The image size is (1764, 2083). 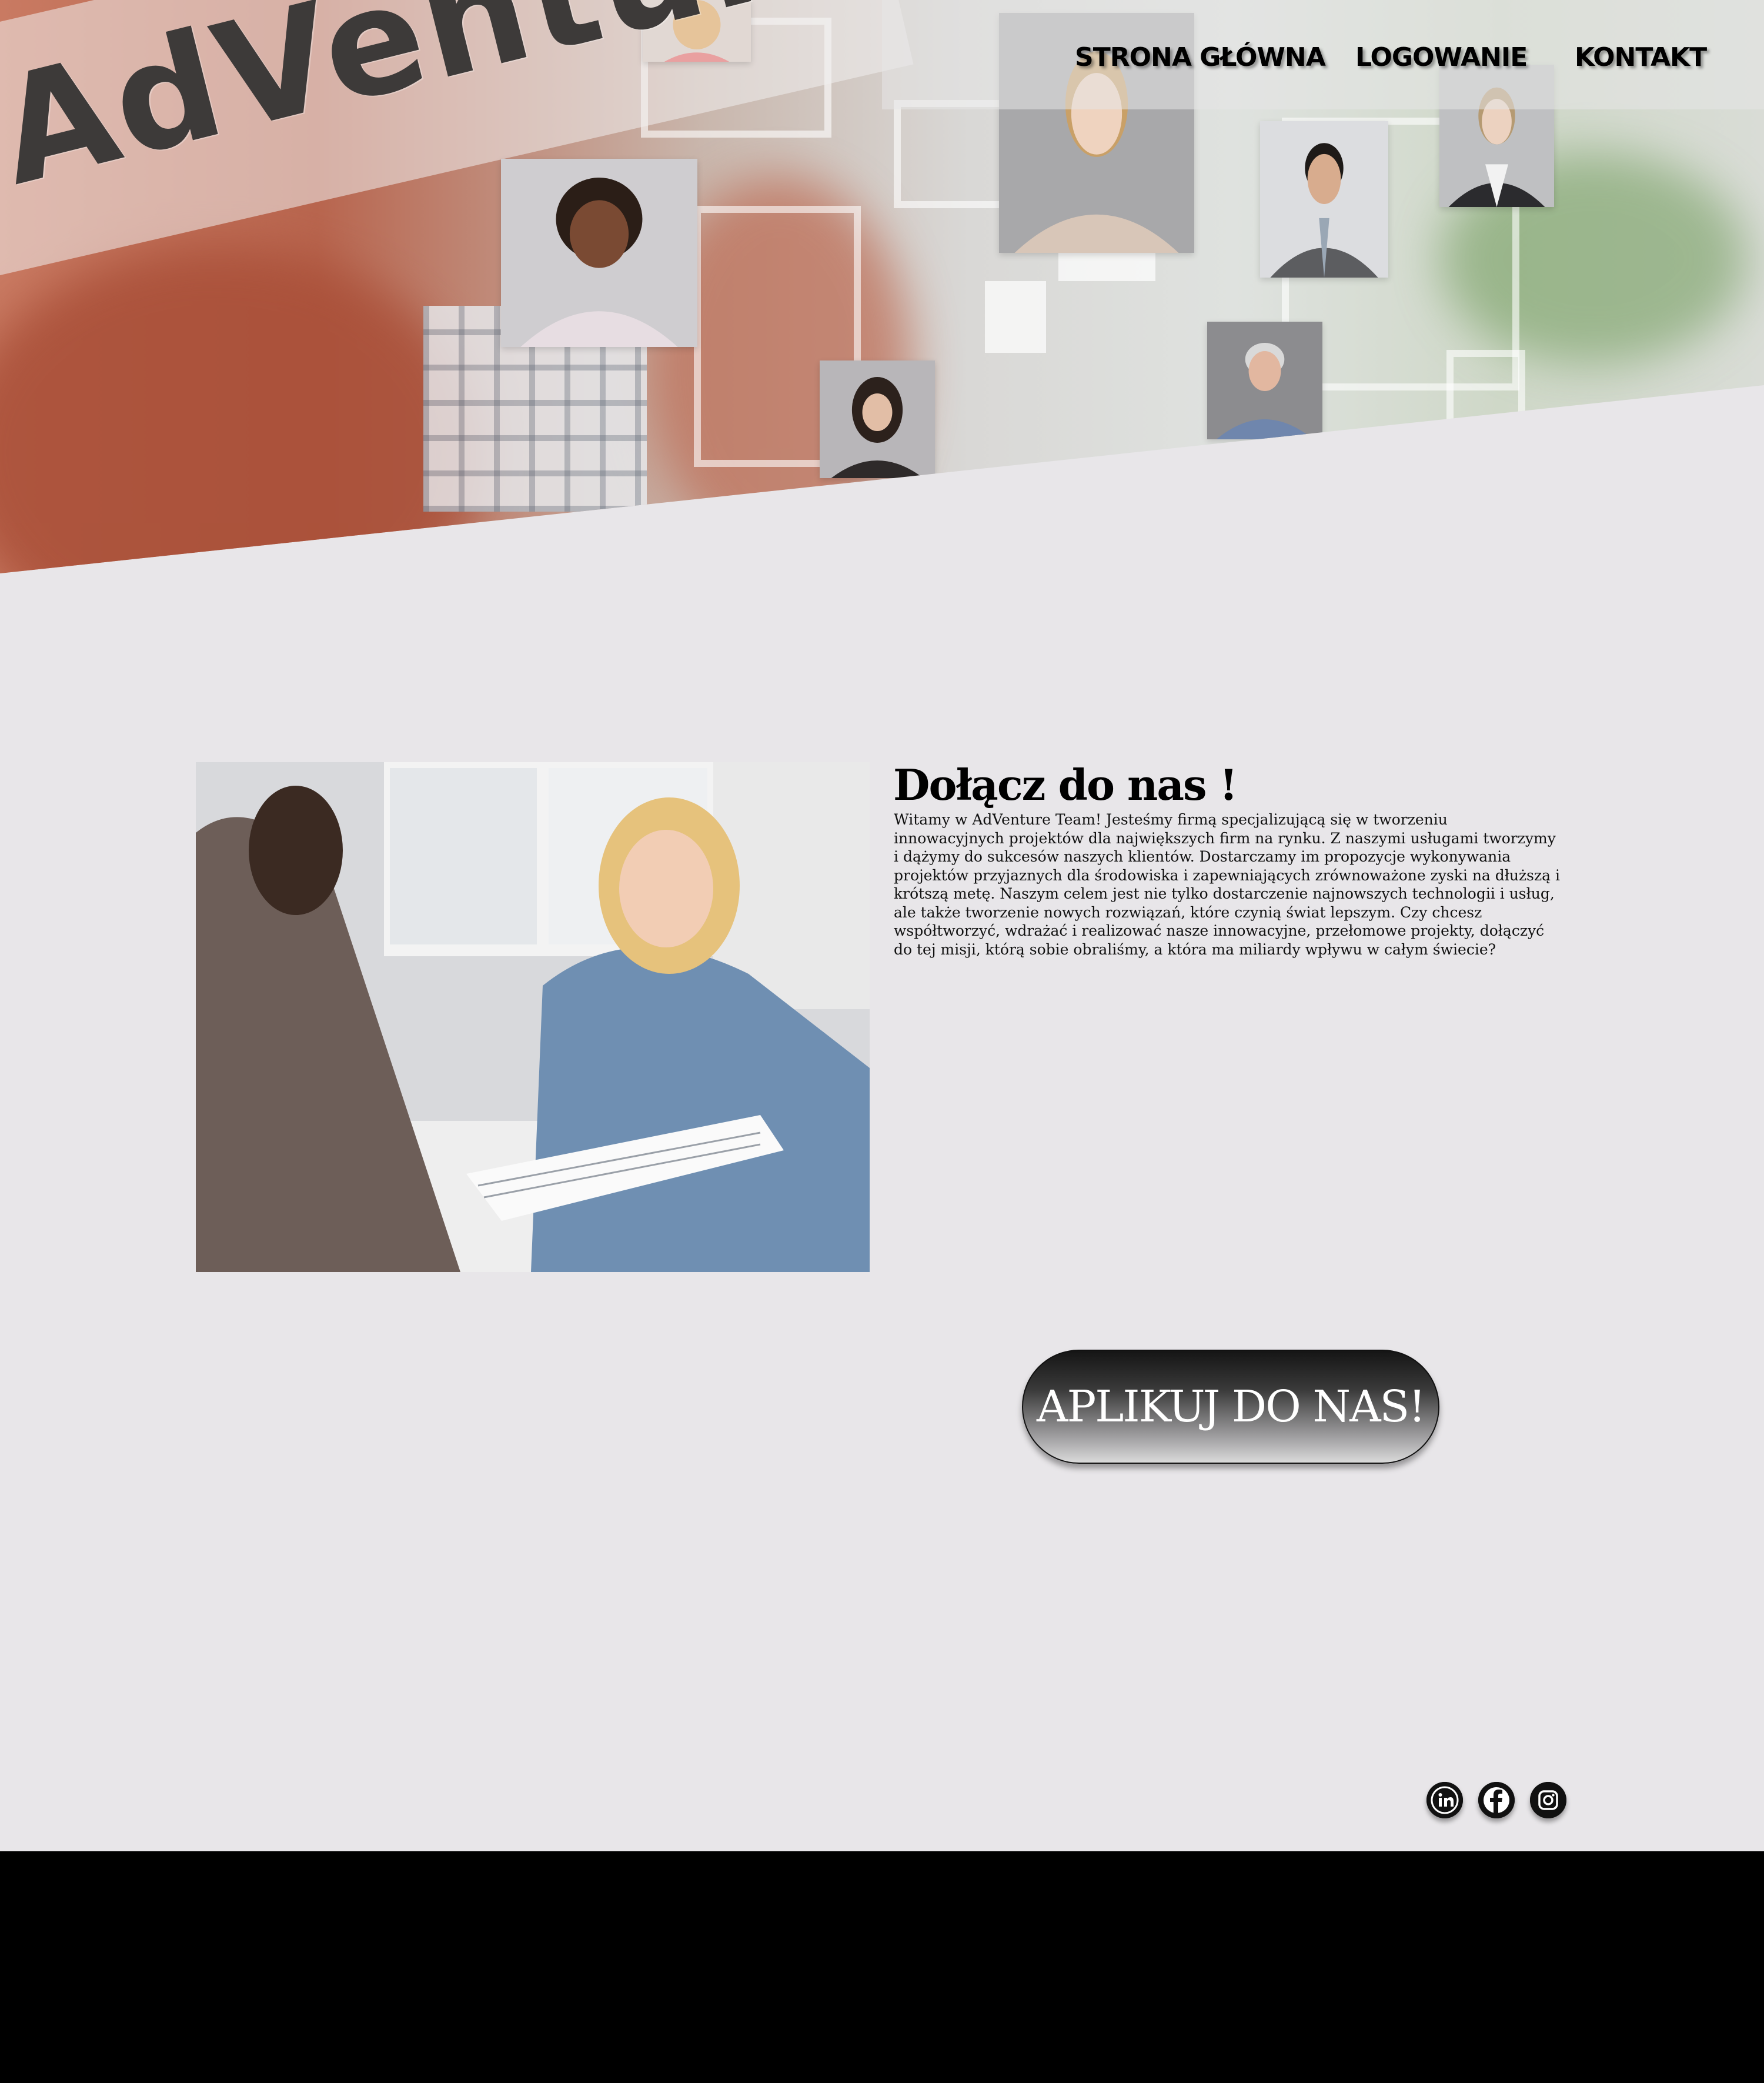 I want to click on interview-photo, so click(x=533, y=1017).